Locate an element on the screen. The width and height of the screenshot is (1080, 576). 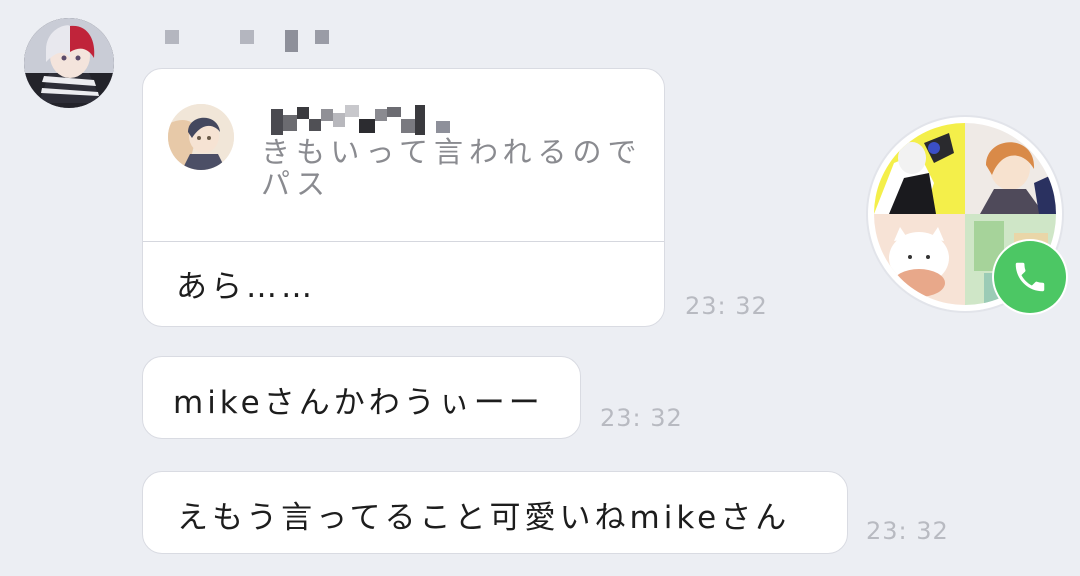
message-bubble: えもう言ってること可愛いねmikeさん is located at coordinates (495, 512).